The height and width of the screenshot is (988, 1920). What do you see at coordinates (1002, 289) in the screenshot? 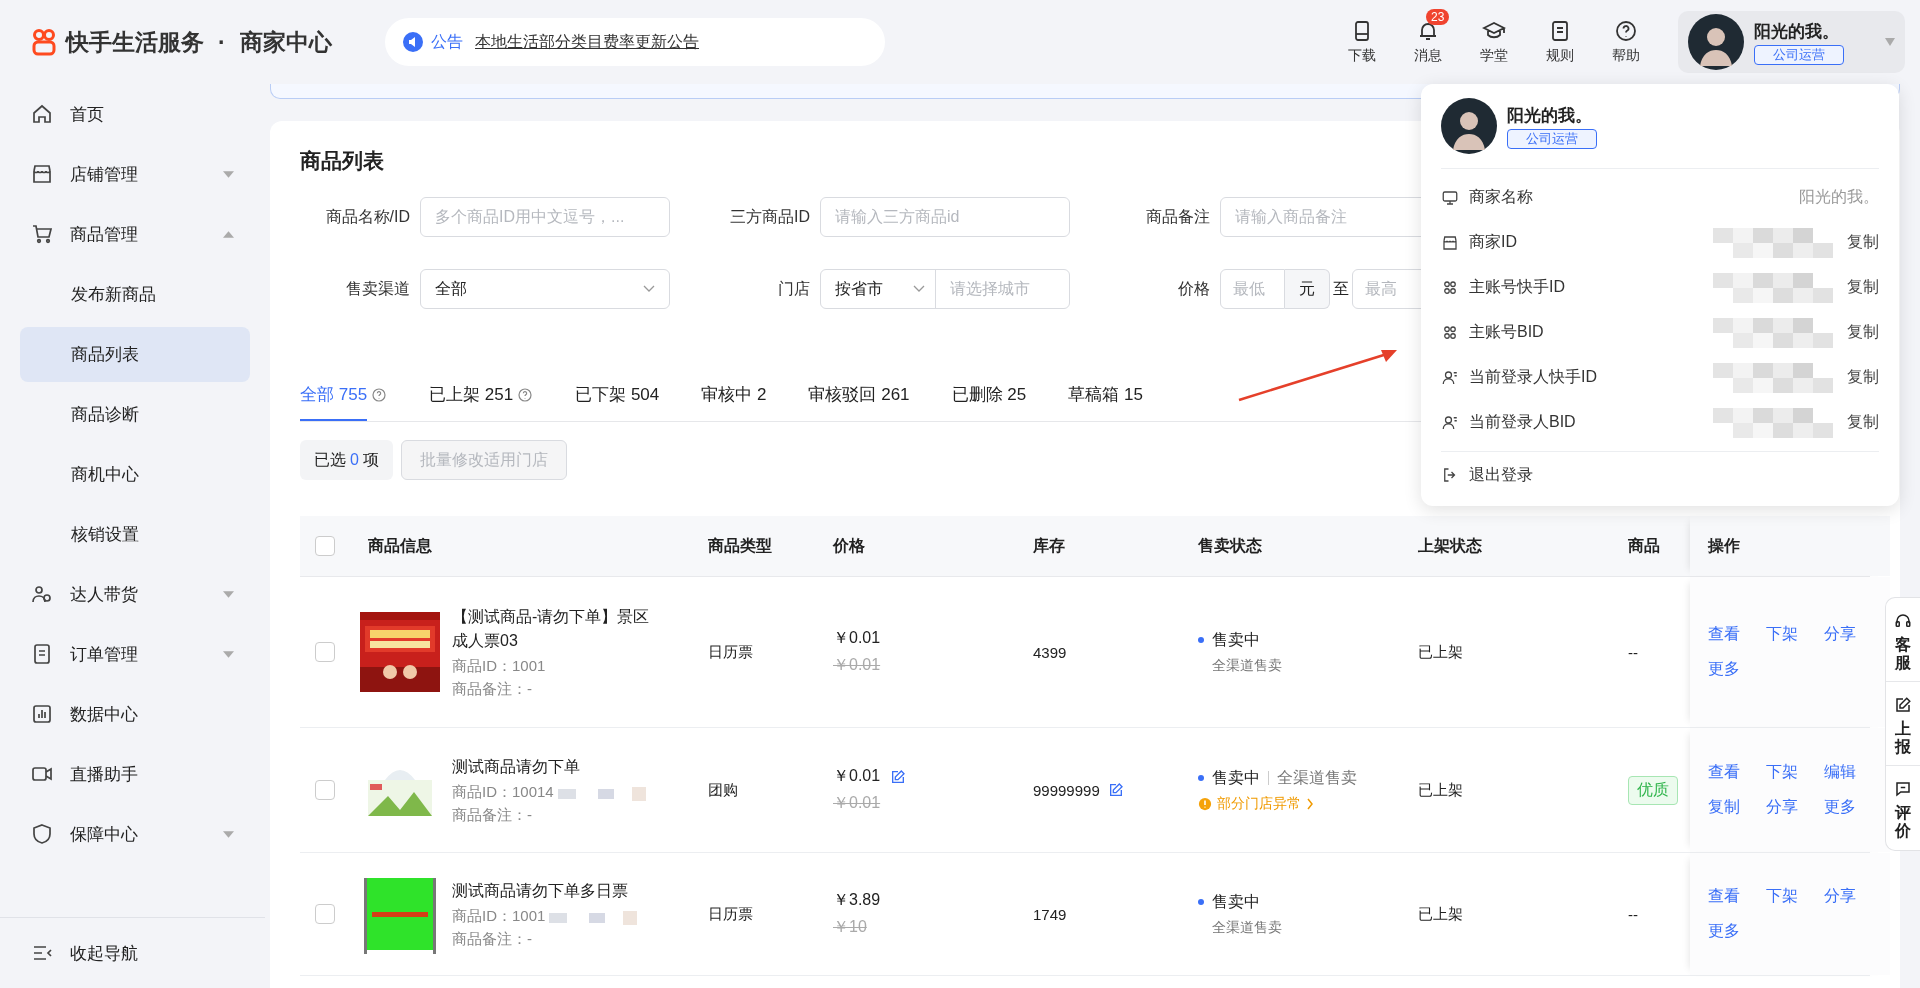
I see `city-input: 请选择城市` at bounding box center [1002, 289].